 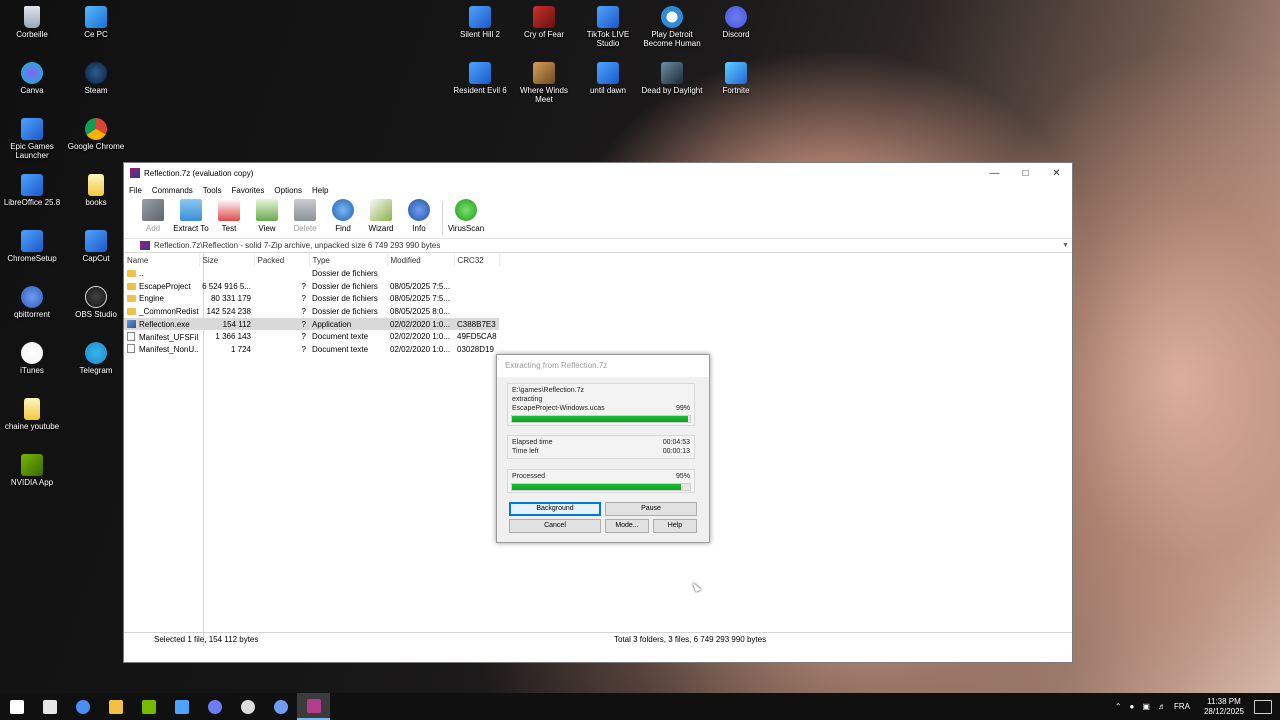 I want to click on clock-time: 11:38 PM, so click(x=1224, y=701).